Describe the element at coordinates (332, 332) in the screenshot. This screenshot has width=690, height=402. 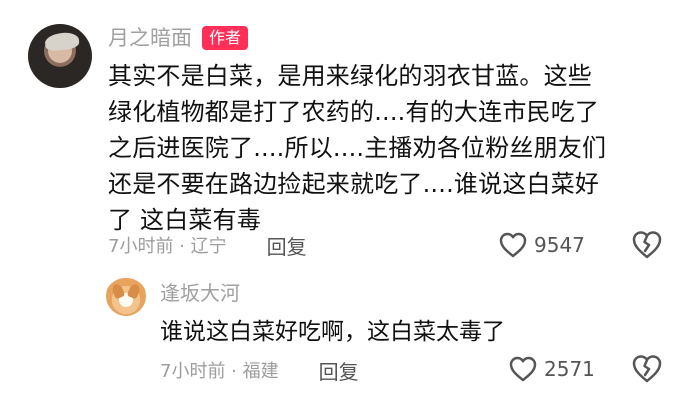
I see `reply-text: 谁说这白菜好吃啊，这白菜太毒了` at that location.